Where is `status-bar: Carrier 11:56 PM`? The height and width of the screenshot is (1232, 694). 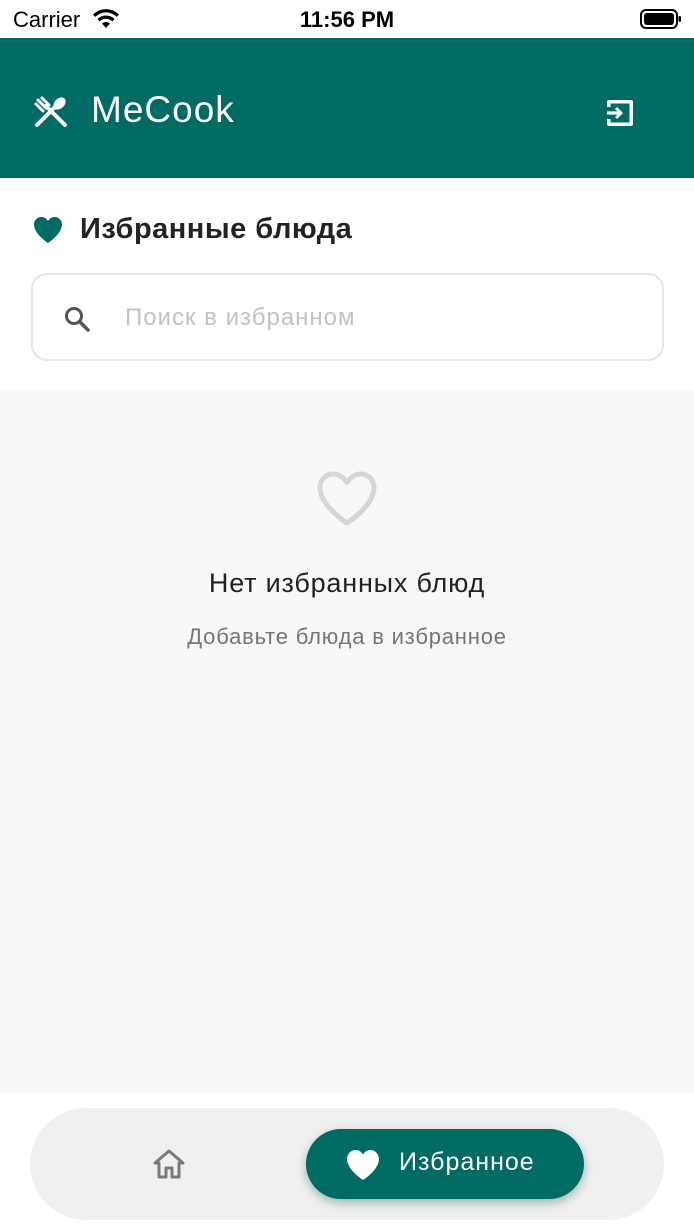 status-bar: Carrier 11:56 PM is located at coordinates (347, 19).